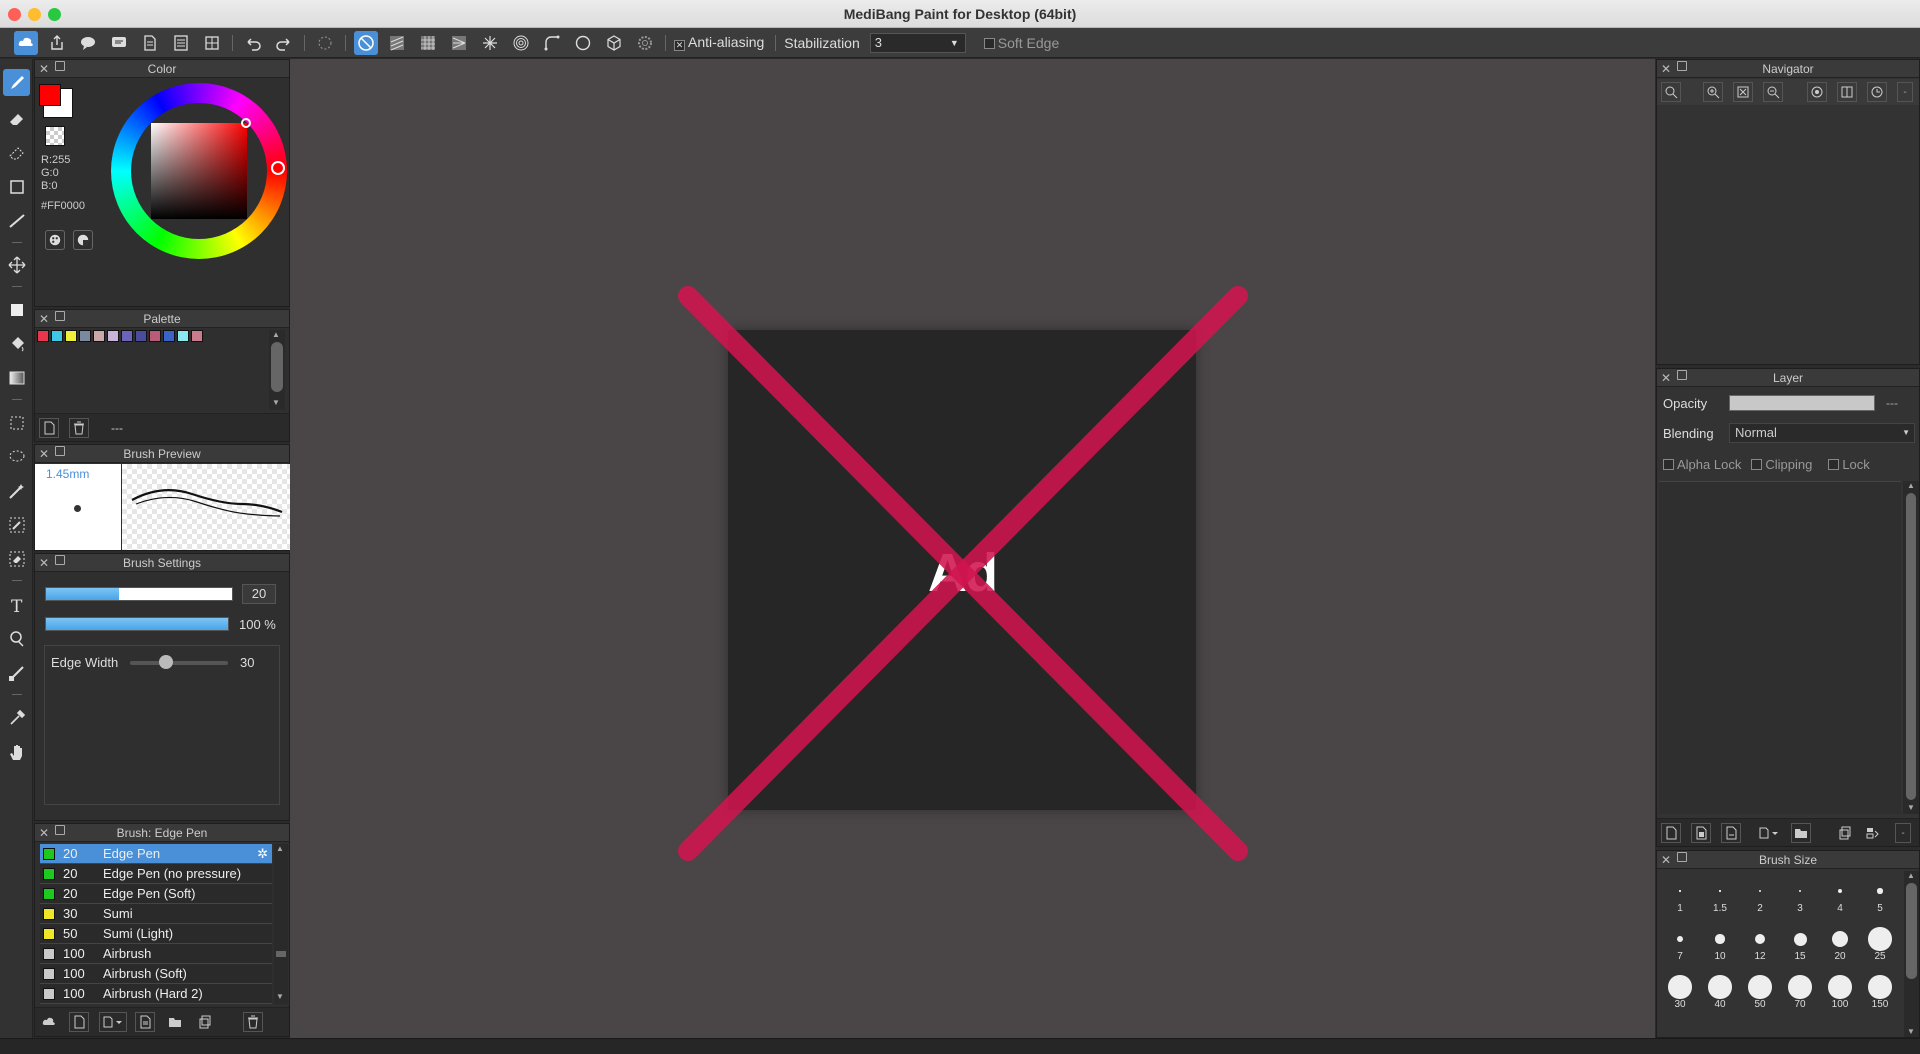 The width and height of the screenshot is (1920, 1054). What do you see at coordinates (1880, 944) in the screenshot?
I see `brush-size-option: 25` at bounding box center [1880, 944].